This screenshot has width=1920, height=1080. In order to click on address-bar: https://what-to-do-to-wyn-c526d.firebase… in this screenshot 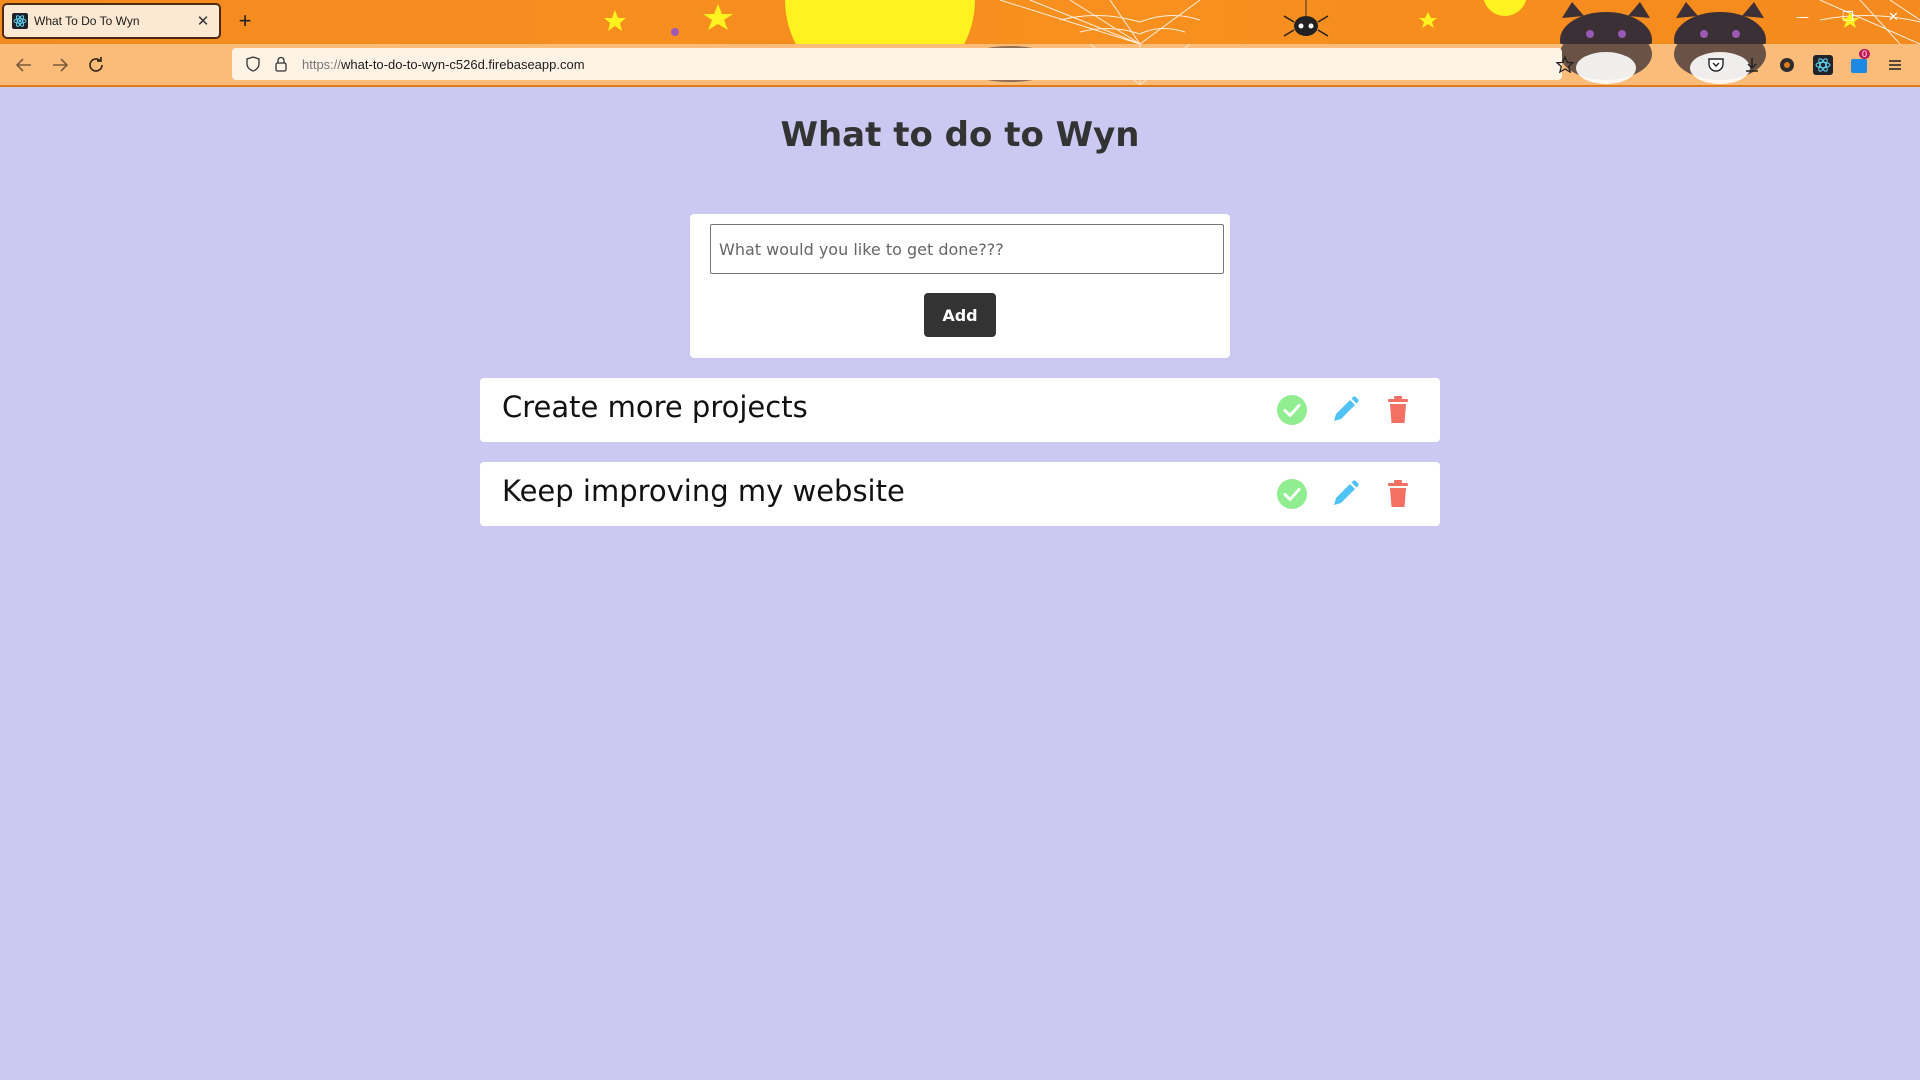, I will do `click(897, 64)`.